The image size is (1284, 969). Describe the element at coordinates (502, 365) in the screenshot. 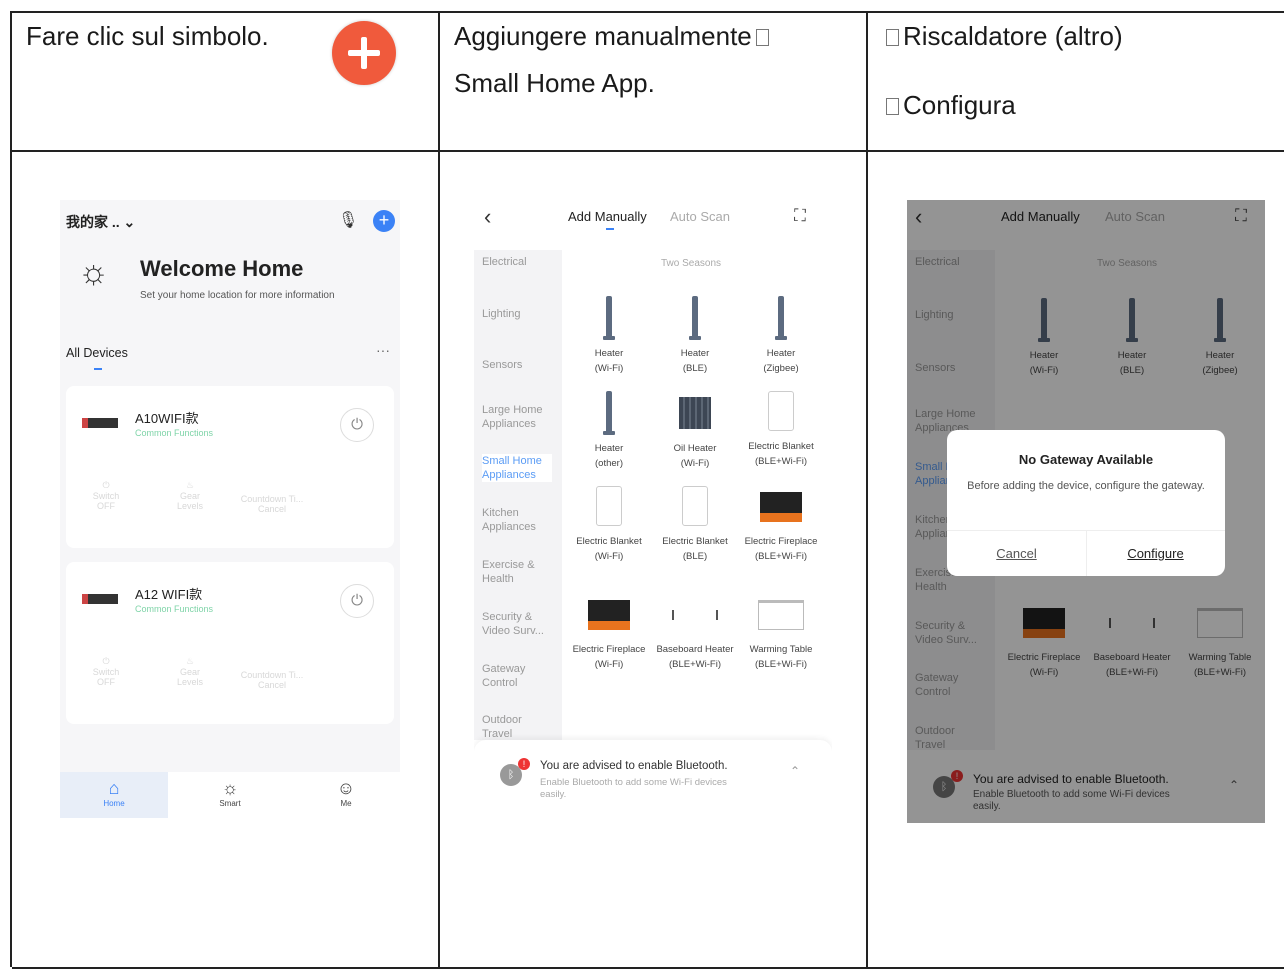

I see `category-sensors: Sensors` at that location.